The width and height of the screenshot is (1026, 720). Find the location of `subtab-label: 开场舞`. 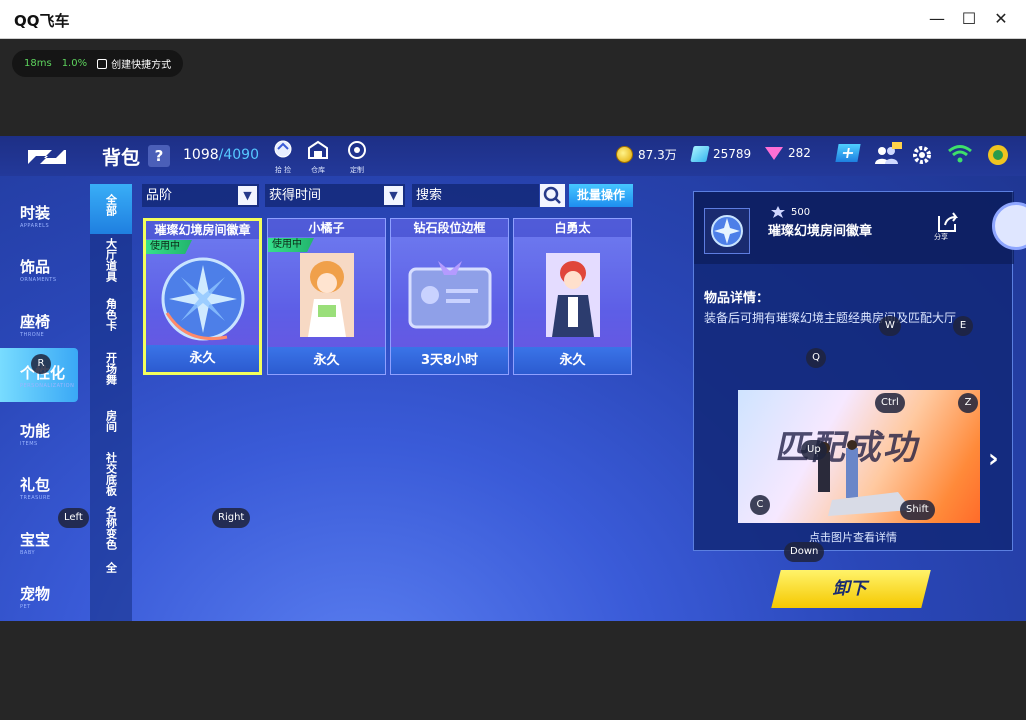

subtab-label: 开场舞 is located at coordinates (111, 368).